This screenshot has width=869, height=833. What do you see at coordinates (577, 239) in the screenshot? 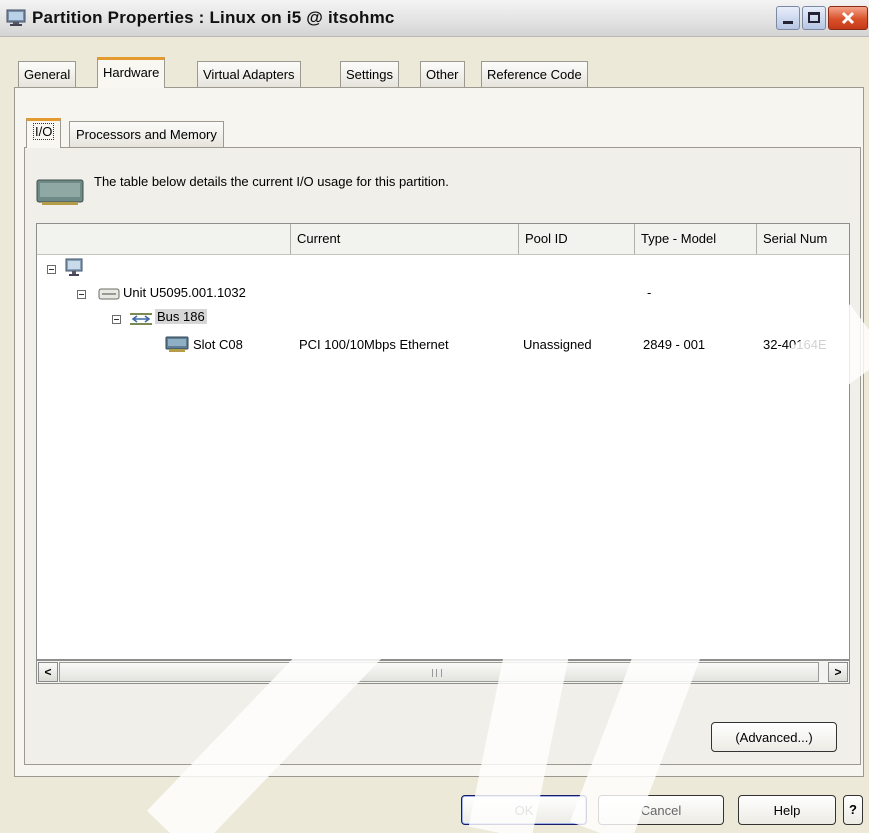
I see `column-header-pool-id: Pool ID` at bounding box center [577, 239].